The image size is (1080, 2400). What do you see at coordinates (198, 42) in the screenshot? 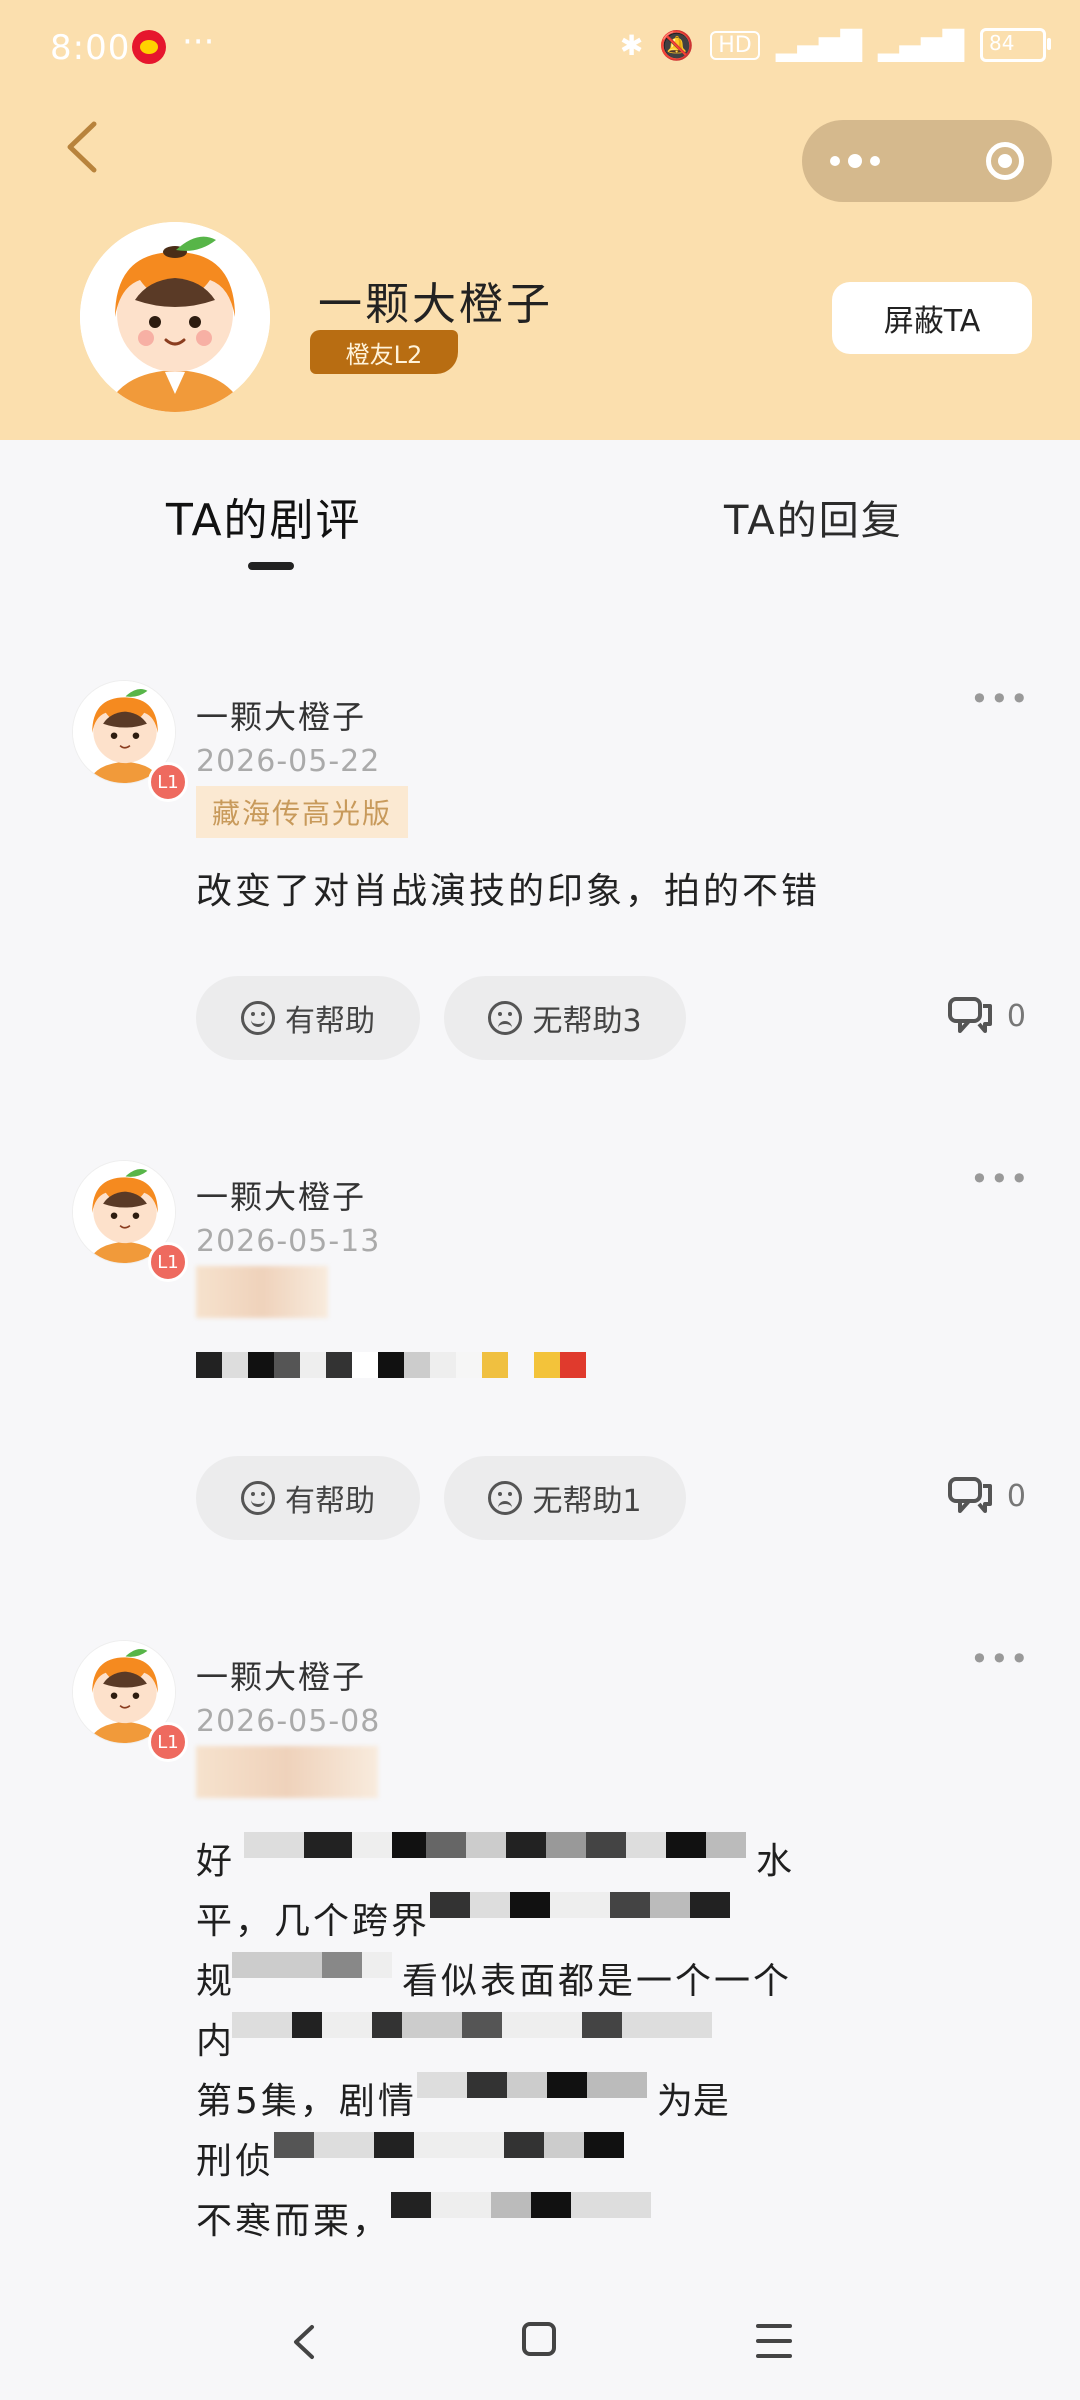
I see `notification-dots: ···` at bounding box center [198, 42].